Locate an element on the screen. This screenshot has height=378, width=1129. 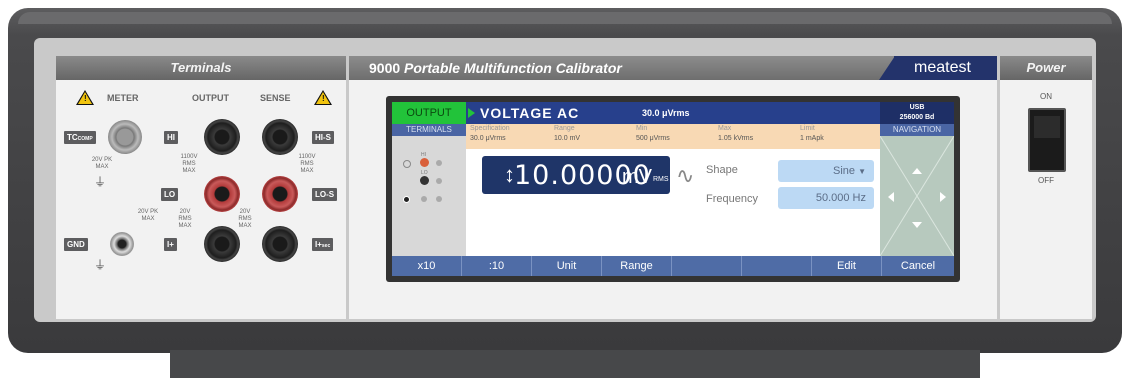
main-value-display: ↕ 10.00000 mV RMS is located at coordinates (576, 175).